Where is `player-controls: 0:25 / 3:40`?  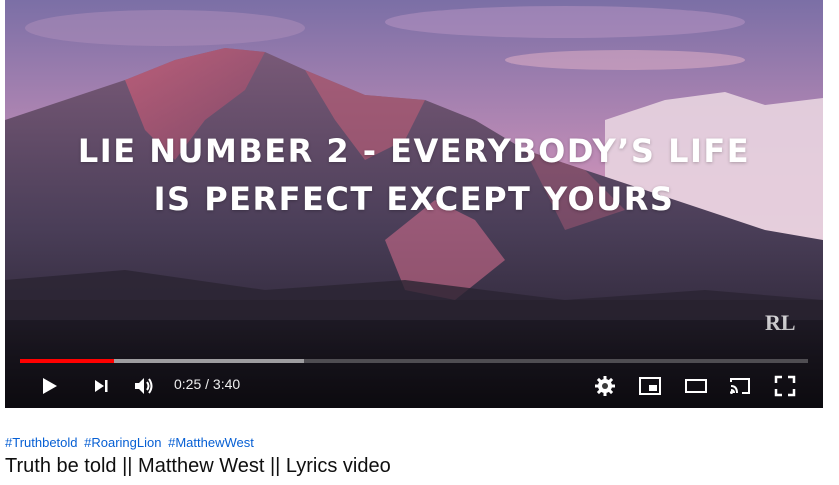 player-controls: 0:25 / 3:40 is located at coordinates (414, 386).